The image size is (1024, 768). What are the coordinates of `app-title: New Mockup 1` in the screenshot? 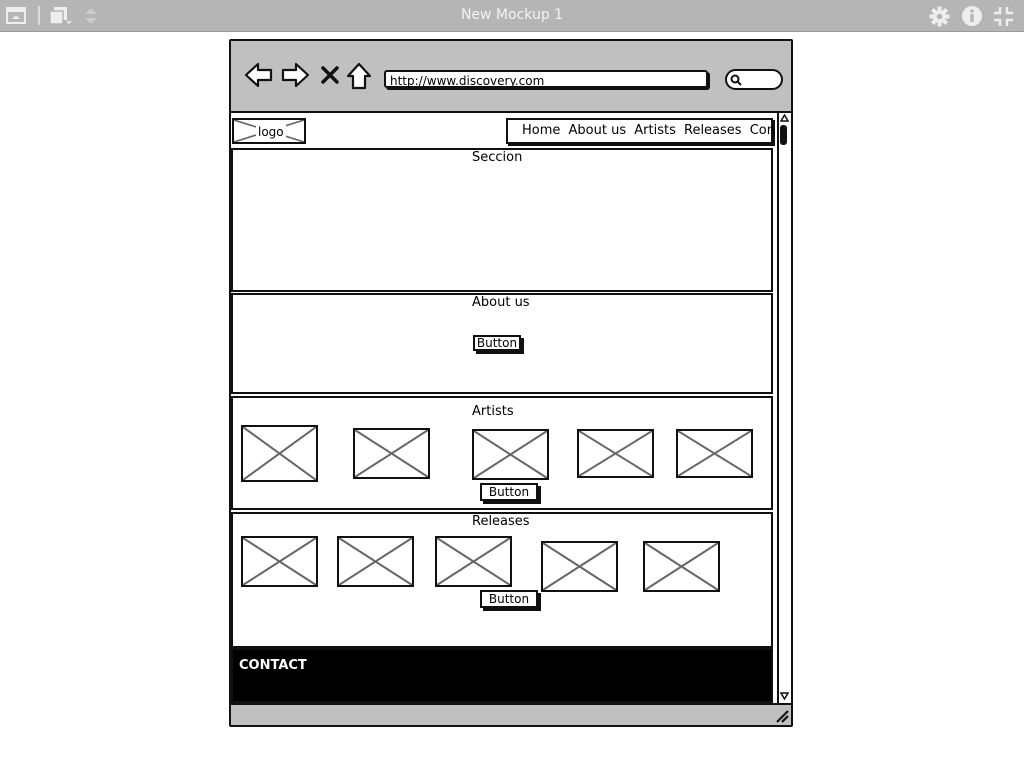 It's located at (512, 15).